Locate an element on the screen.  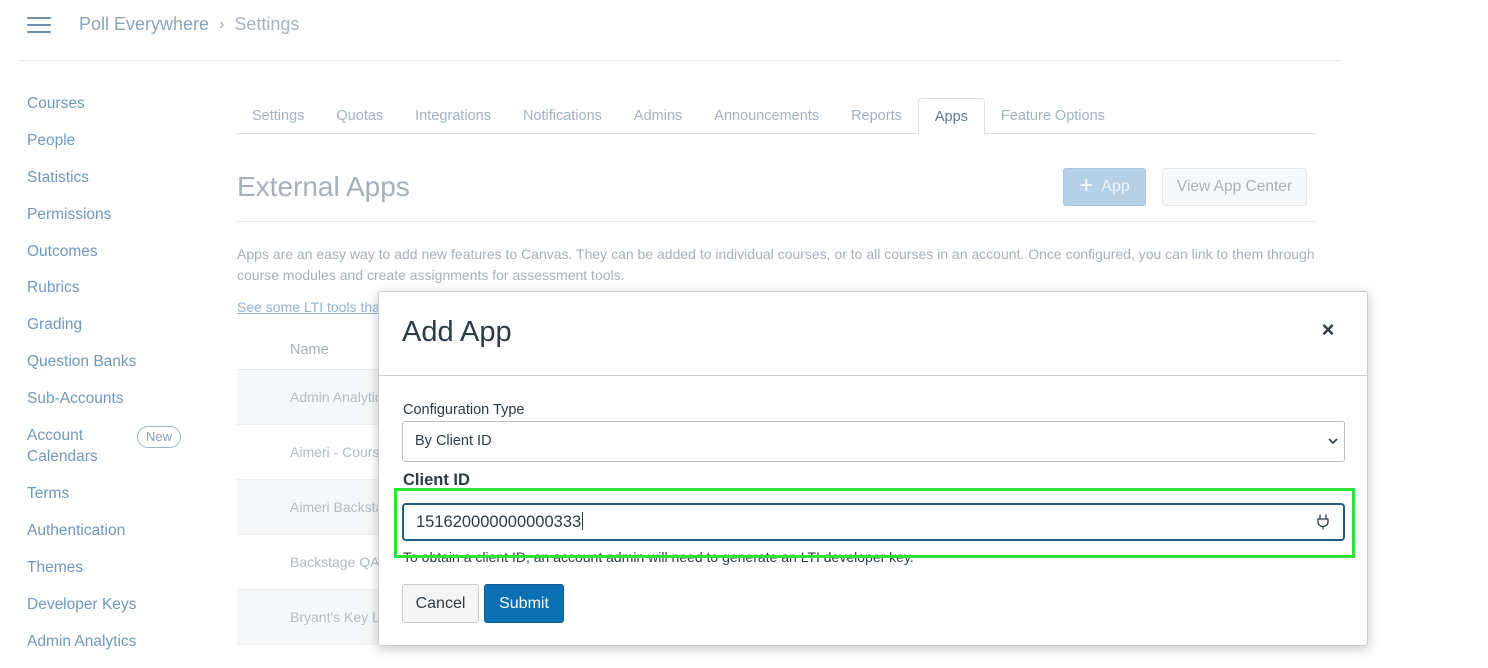
sidebar-item-label: Sub-Accounts is located at coordinates (75, 399).